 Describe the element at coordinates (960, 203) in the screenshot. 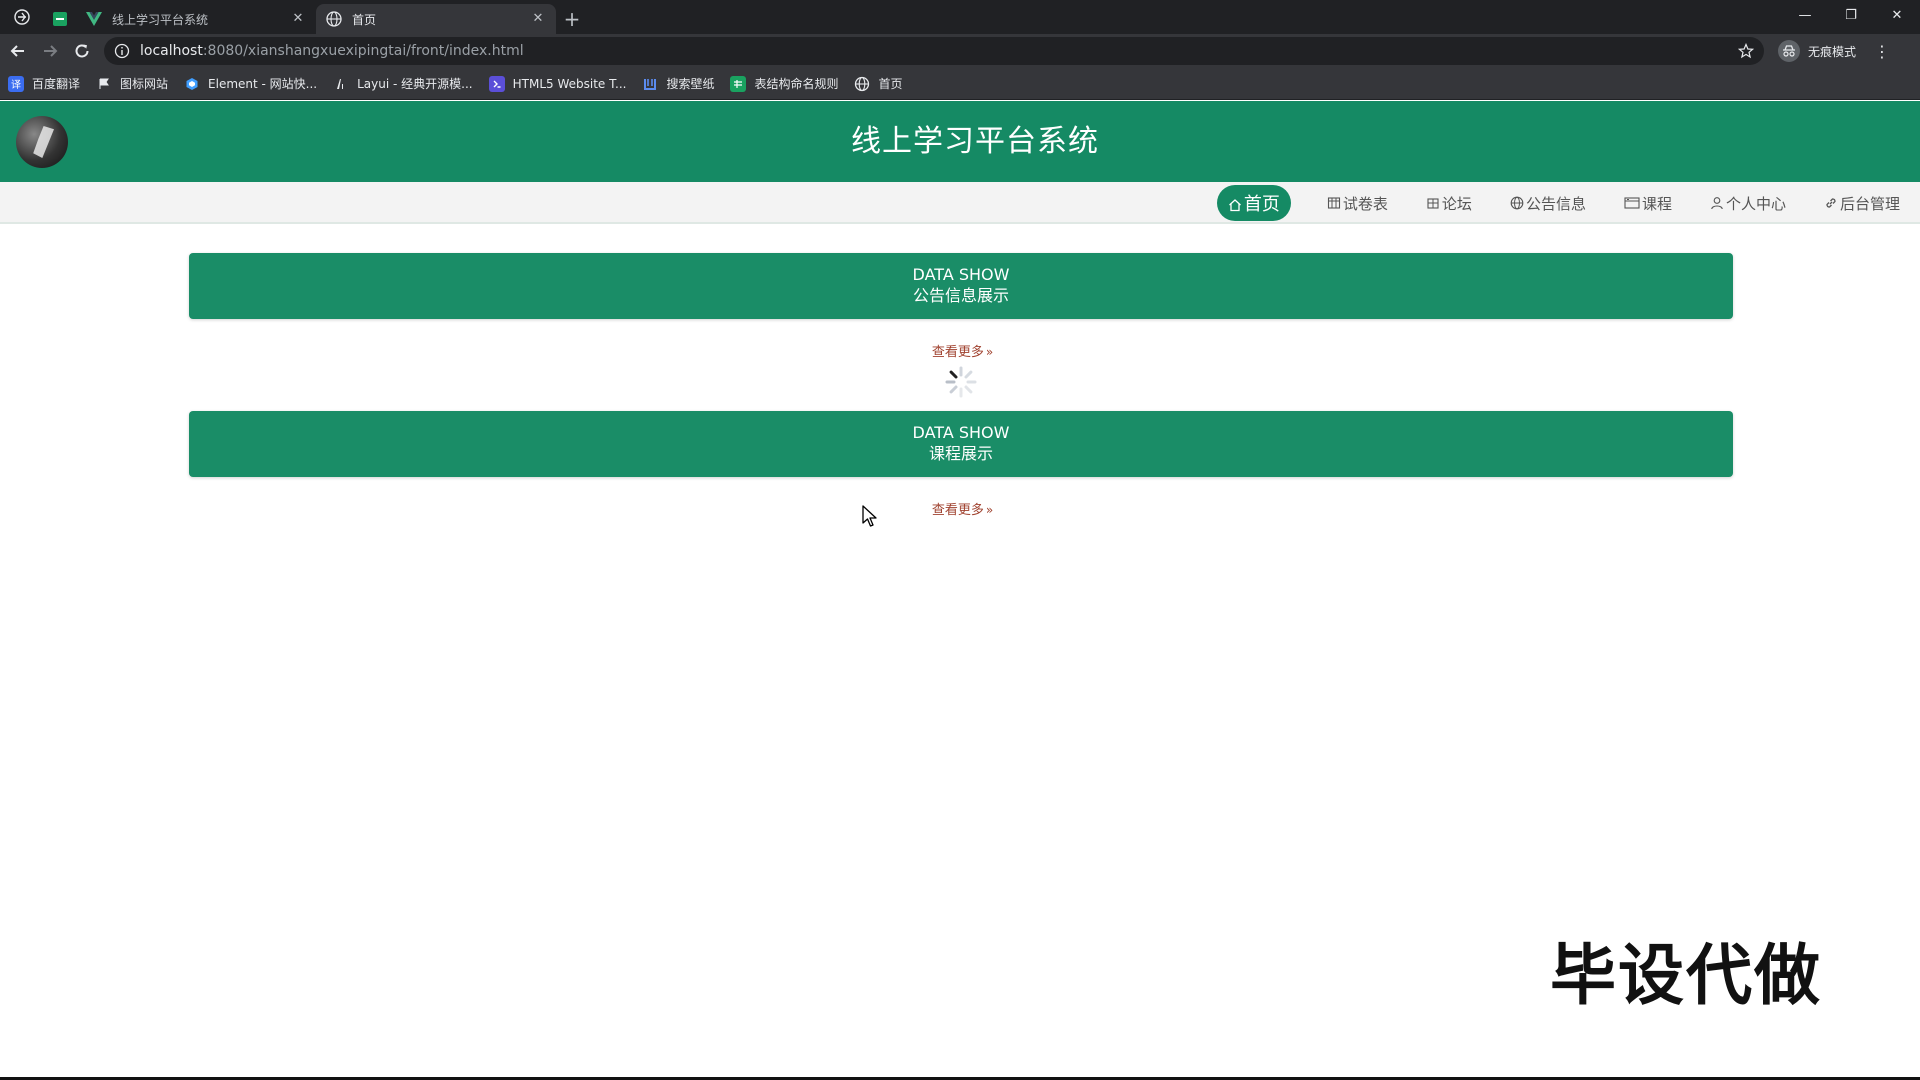

I see `main-nav: 首页 试卷表 论坛 公告信息 课程 个人中心 后台管理` at that location.